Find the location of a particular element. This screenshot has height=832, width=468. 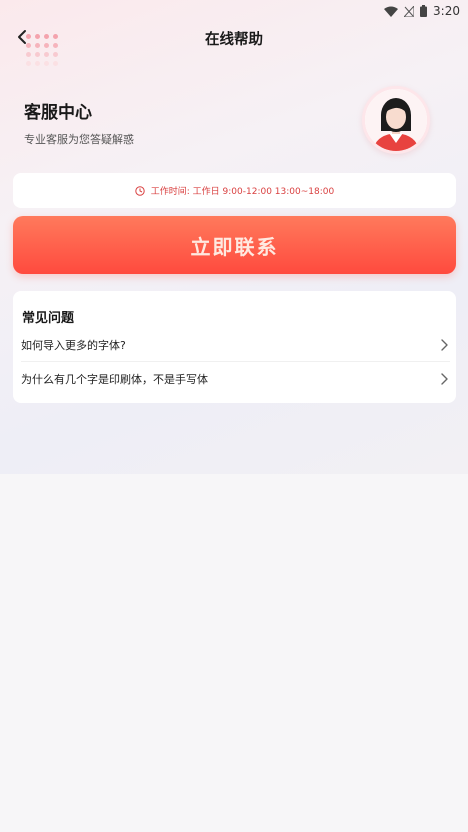

clock-icon is located at coordinates (140, 190).